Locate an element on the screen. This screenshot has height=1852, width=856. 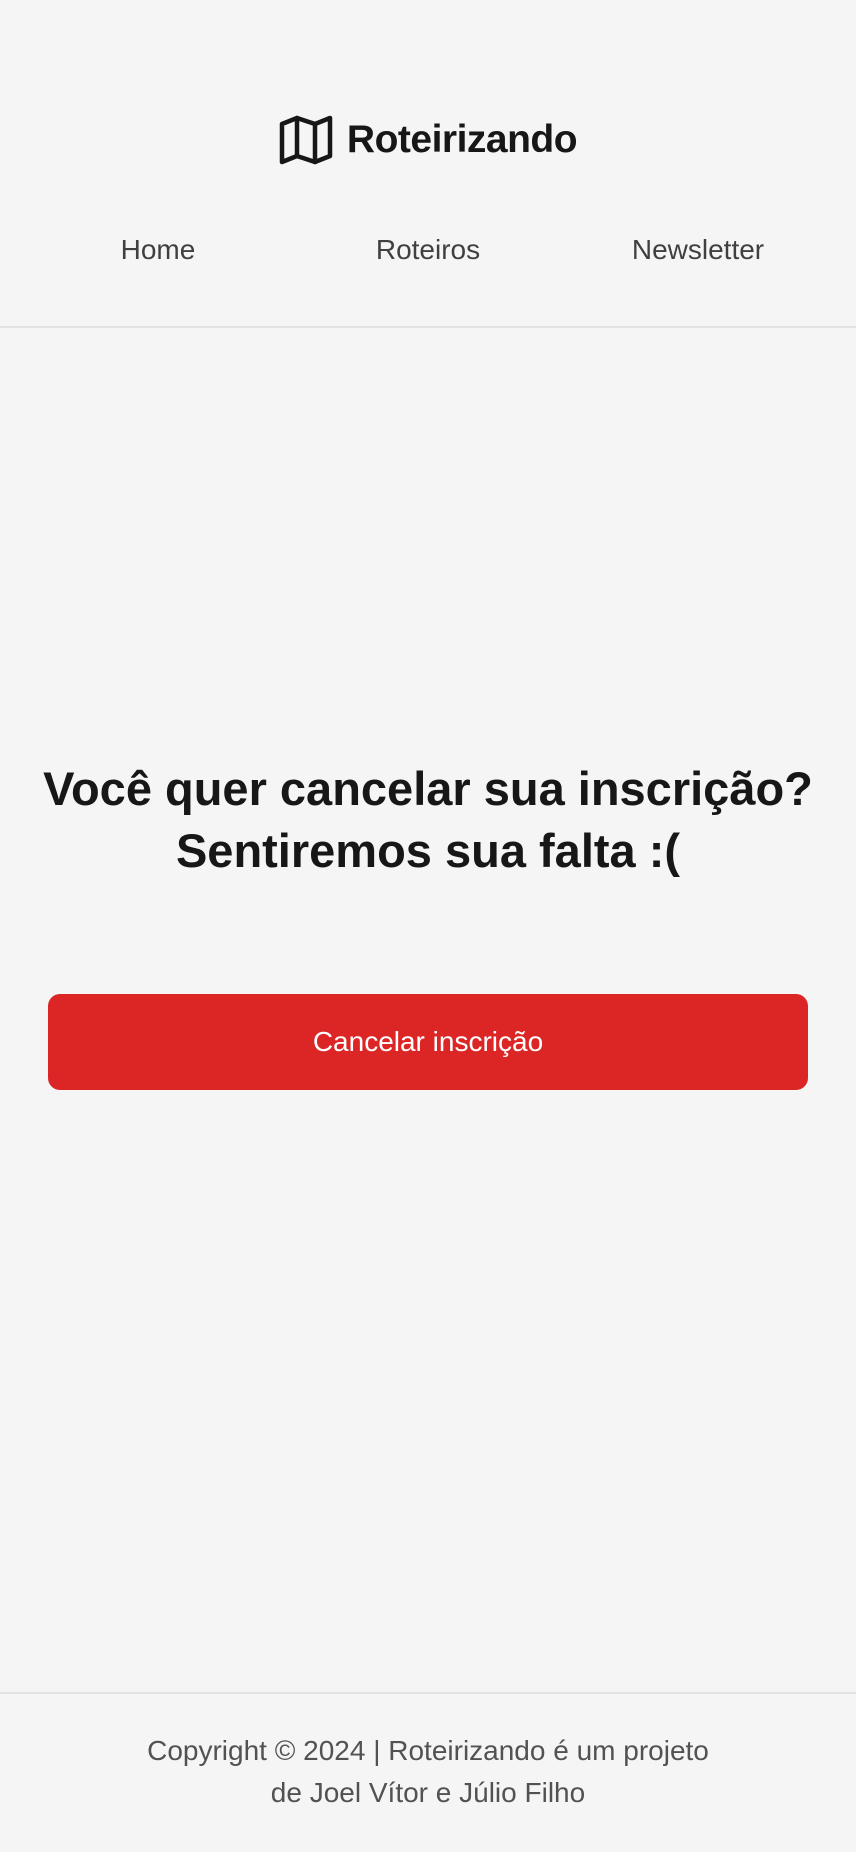
nav-link-roteiros: Roteiros is located at coordinates (428, 250).